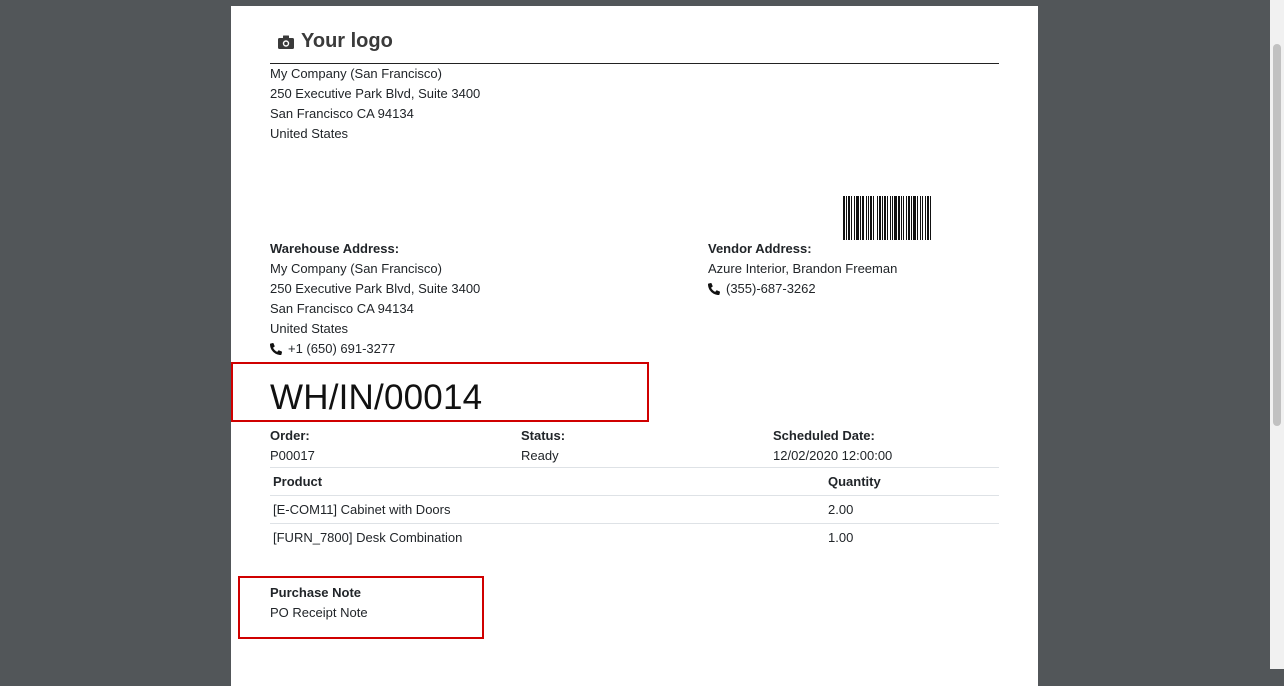  What do you see at coordinates (547, 481) in the screenshot?
I see `product-column-header: Product` at bounding box center [547, 481].